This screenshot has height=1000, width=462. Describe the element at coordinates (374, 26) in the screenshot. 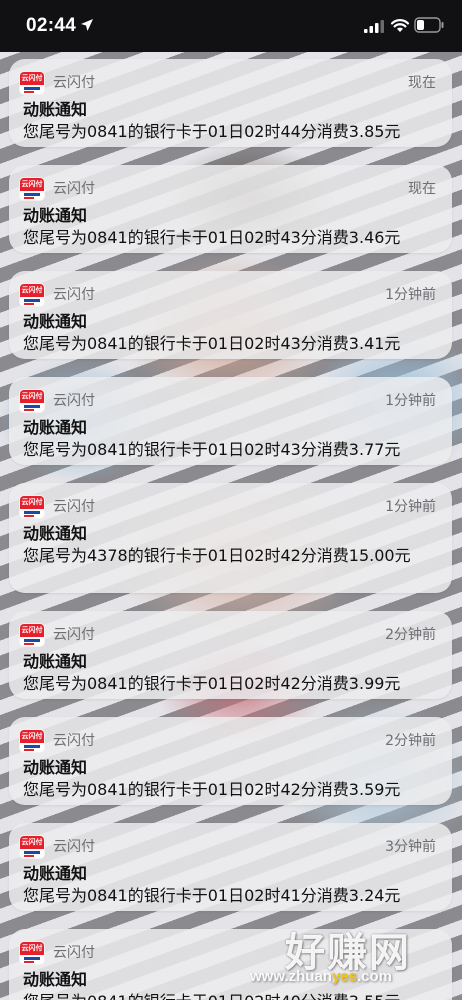

I see `signal-icon` at that location.